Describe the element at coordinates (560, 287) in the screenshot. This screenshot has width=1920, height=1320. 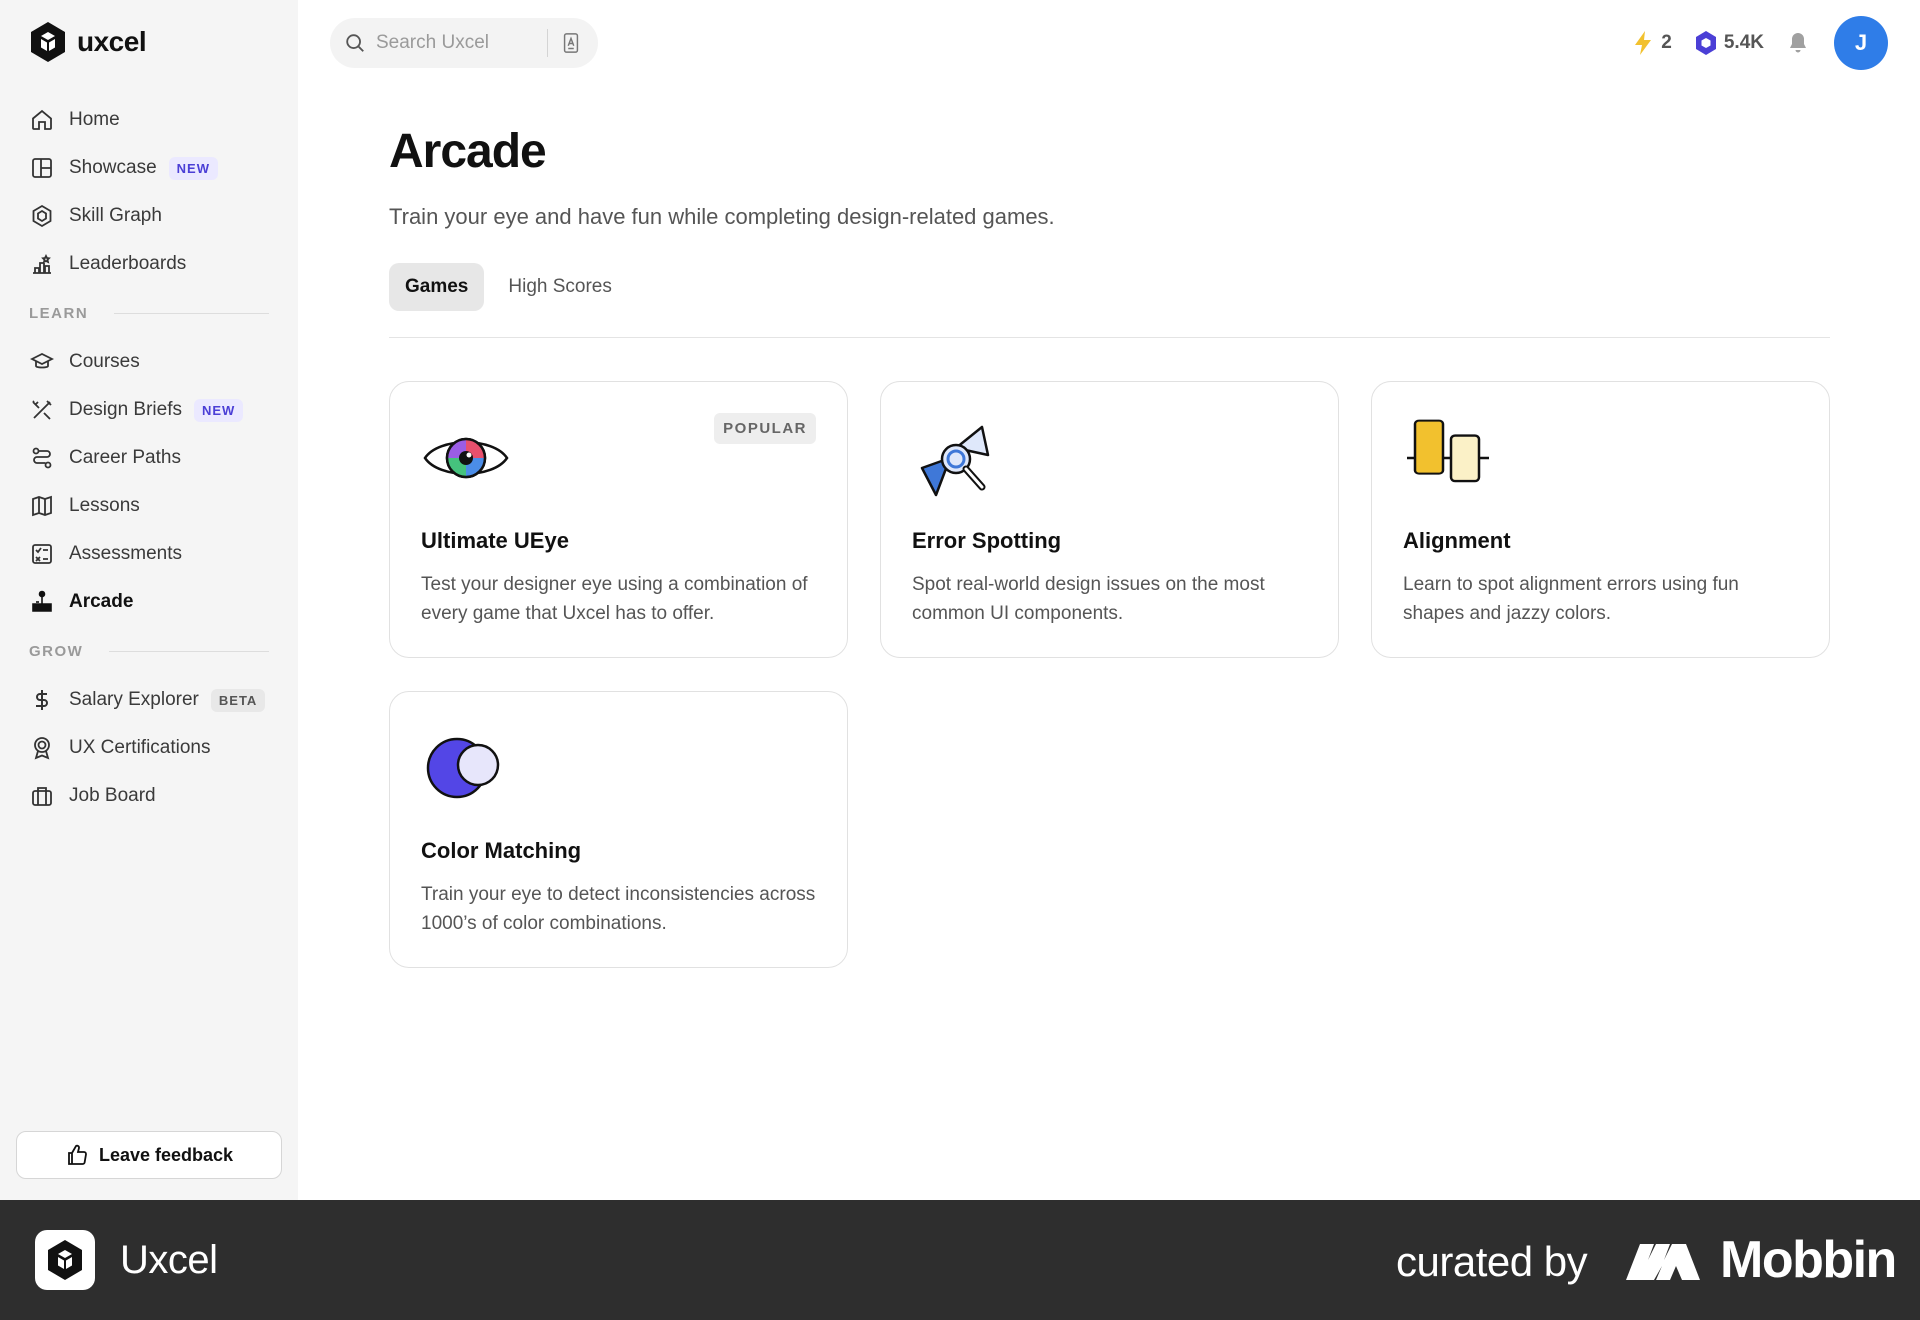
I see `tab-high-scores: High Scores` at that location.